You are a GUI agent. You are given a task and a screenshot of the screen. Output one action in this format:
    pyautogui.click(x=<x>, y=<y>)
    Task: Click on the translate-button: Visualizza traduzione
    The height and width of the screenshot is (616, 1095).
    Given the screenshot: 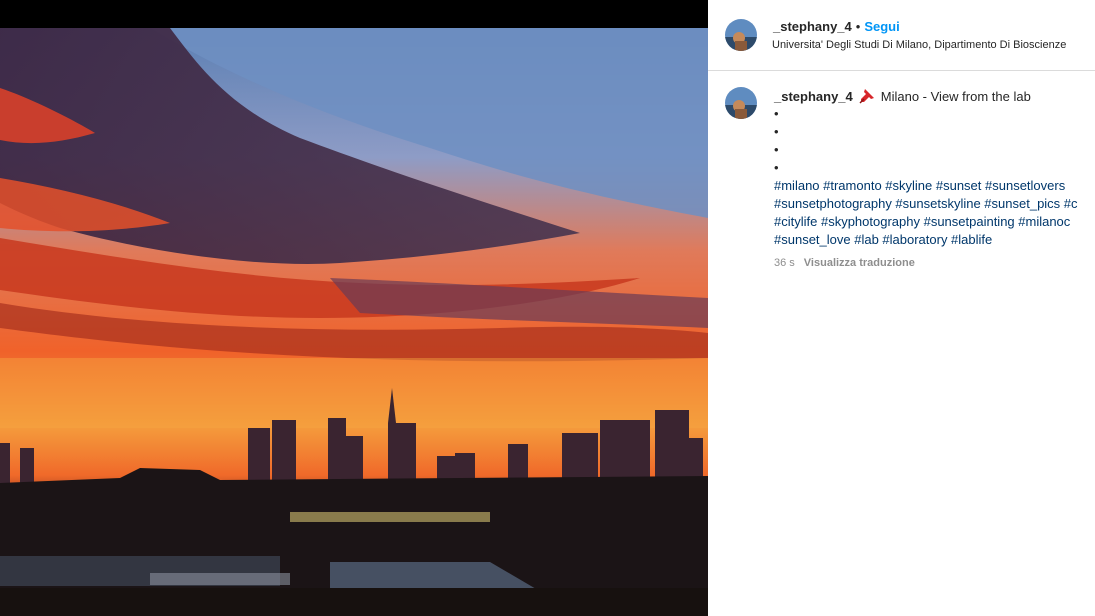 What is the action you would take?
    pyautogui.click(x=859, y=263)
    